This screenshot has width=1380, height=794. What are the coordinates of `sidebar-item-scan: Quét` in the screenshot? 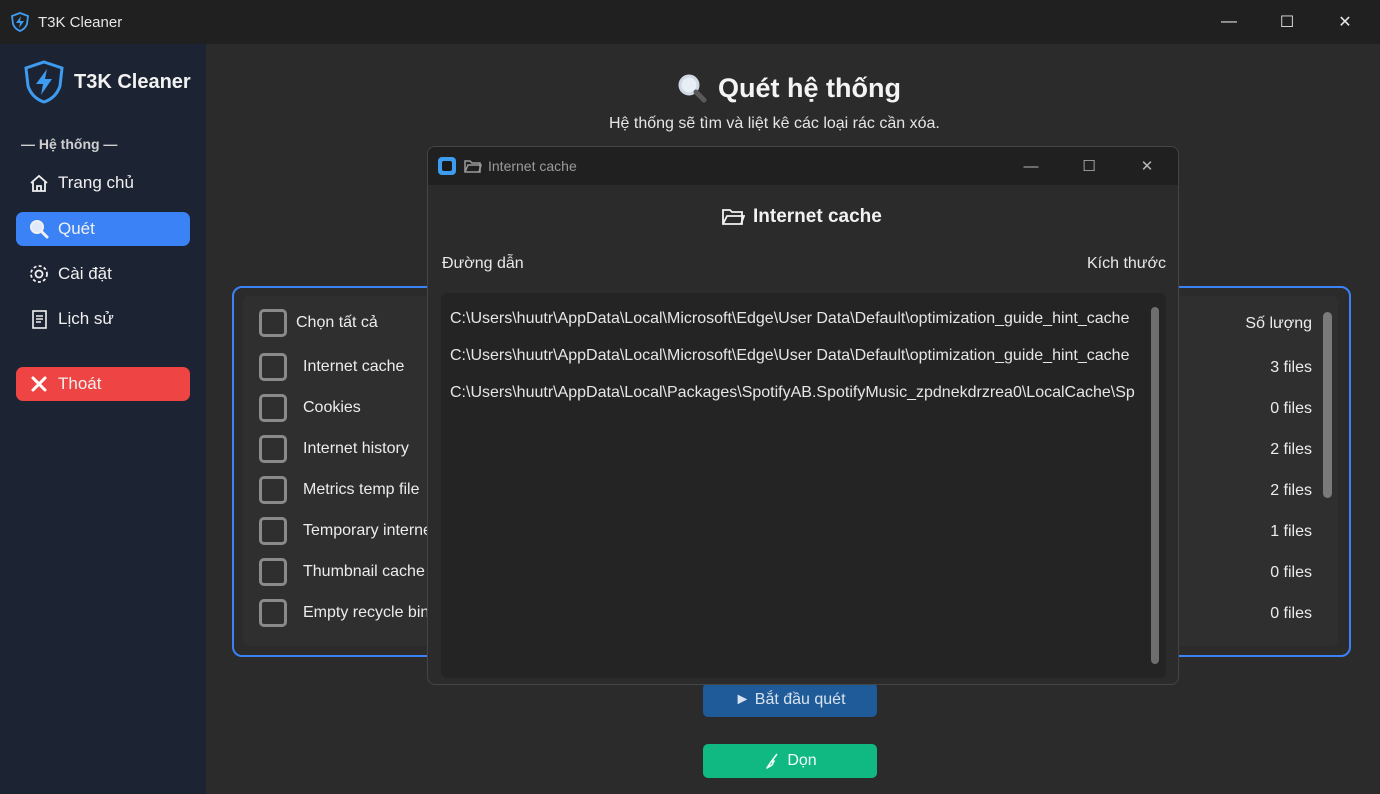 It's located at (103, 229).